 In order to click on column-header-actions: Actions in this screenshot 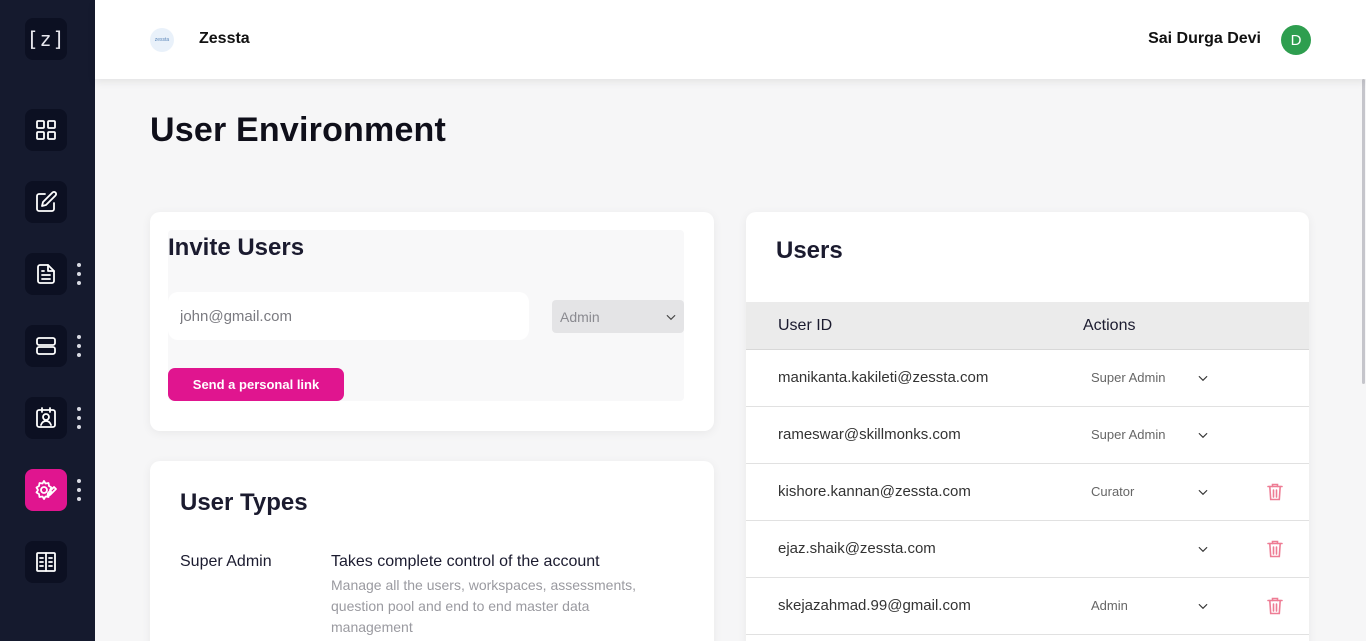, I will do `click(1109, 325)`.